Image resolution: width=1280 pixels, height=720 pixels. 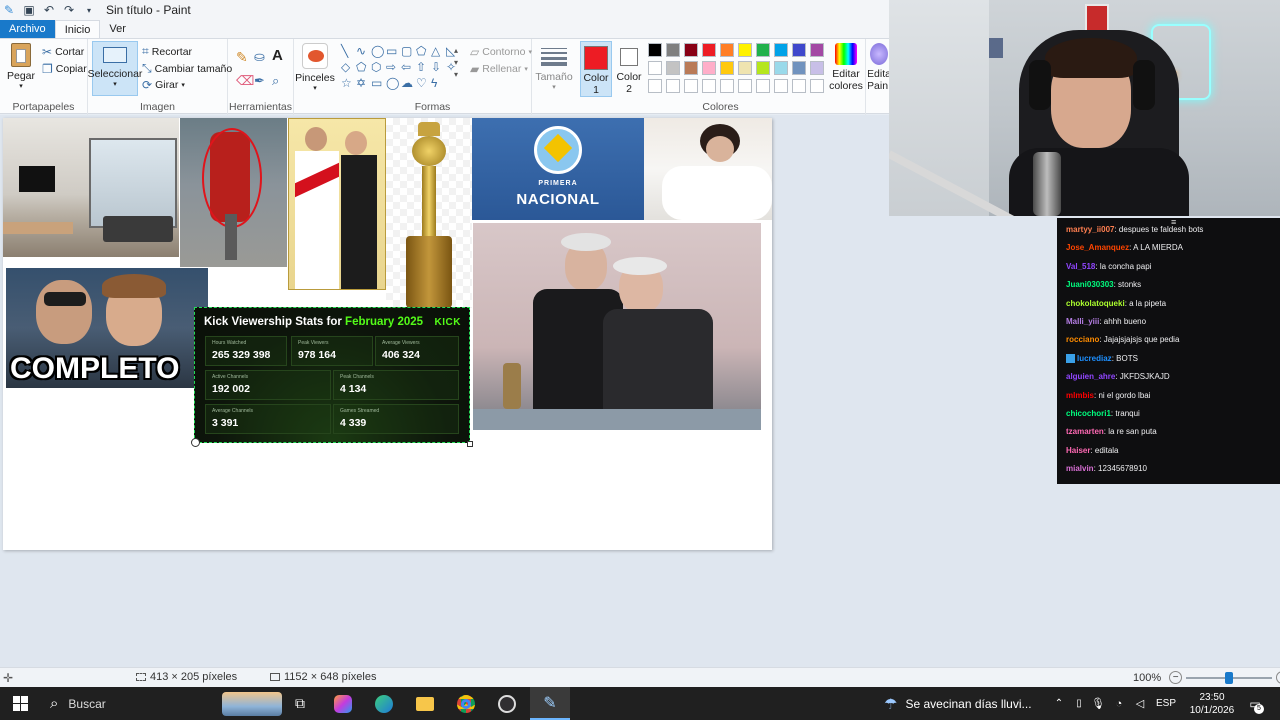 What do you see at coordinates (879, 67) in the screenshot?
I see `edit-paint3d-button: Edita Pain` at bounding box center [879, 67].